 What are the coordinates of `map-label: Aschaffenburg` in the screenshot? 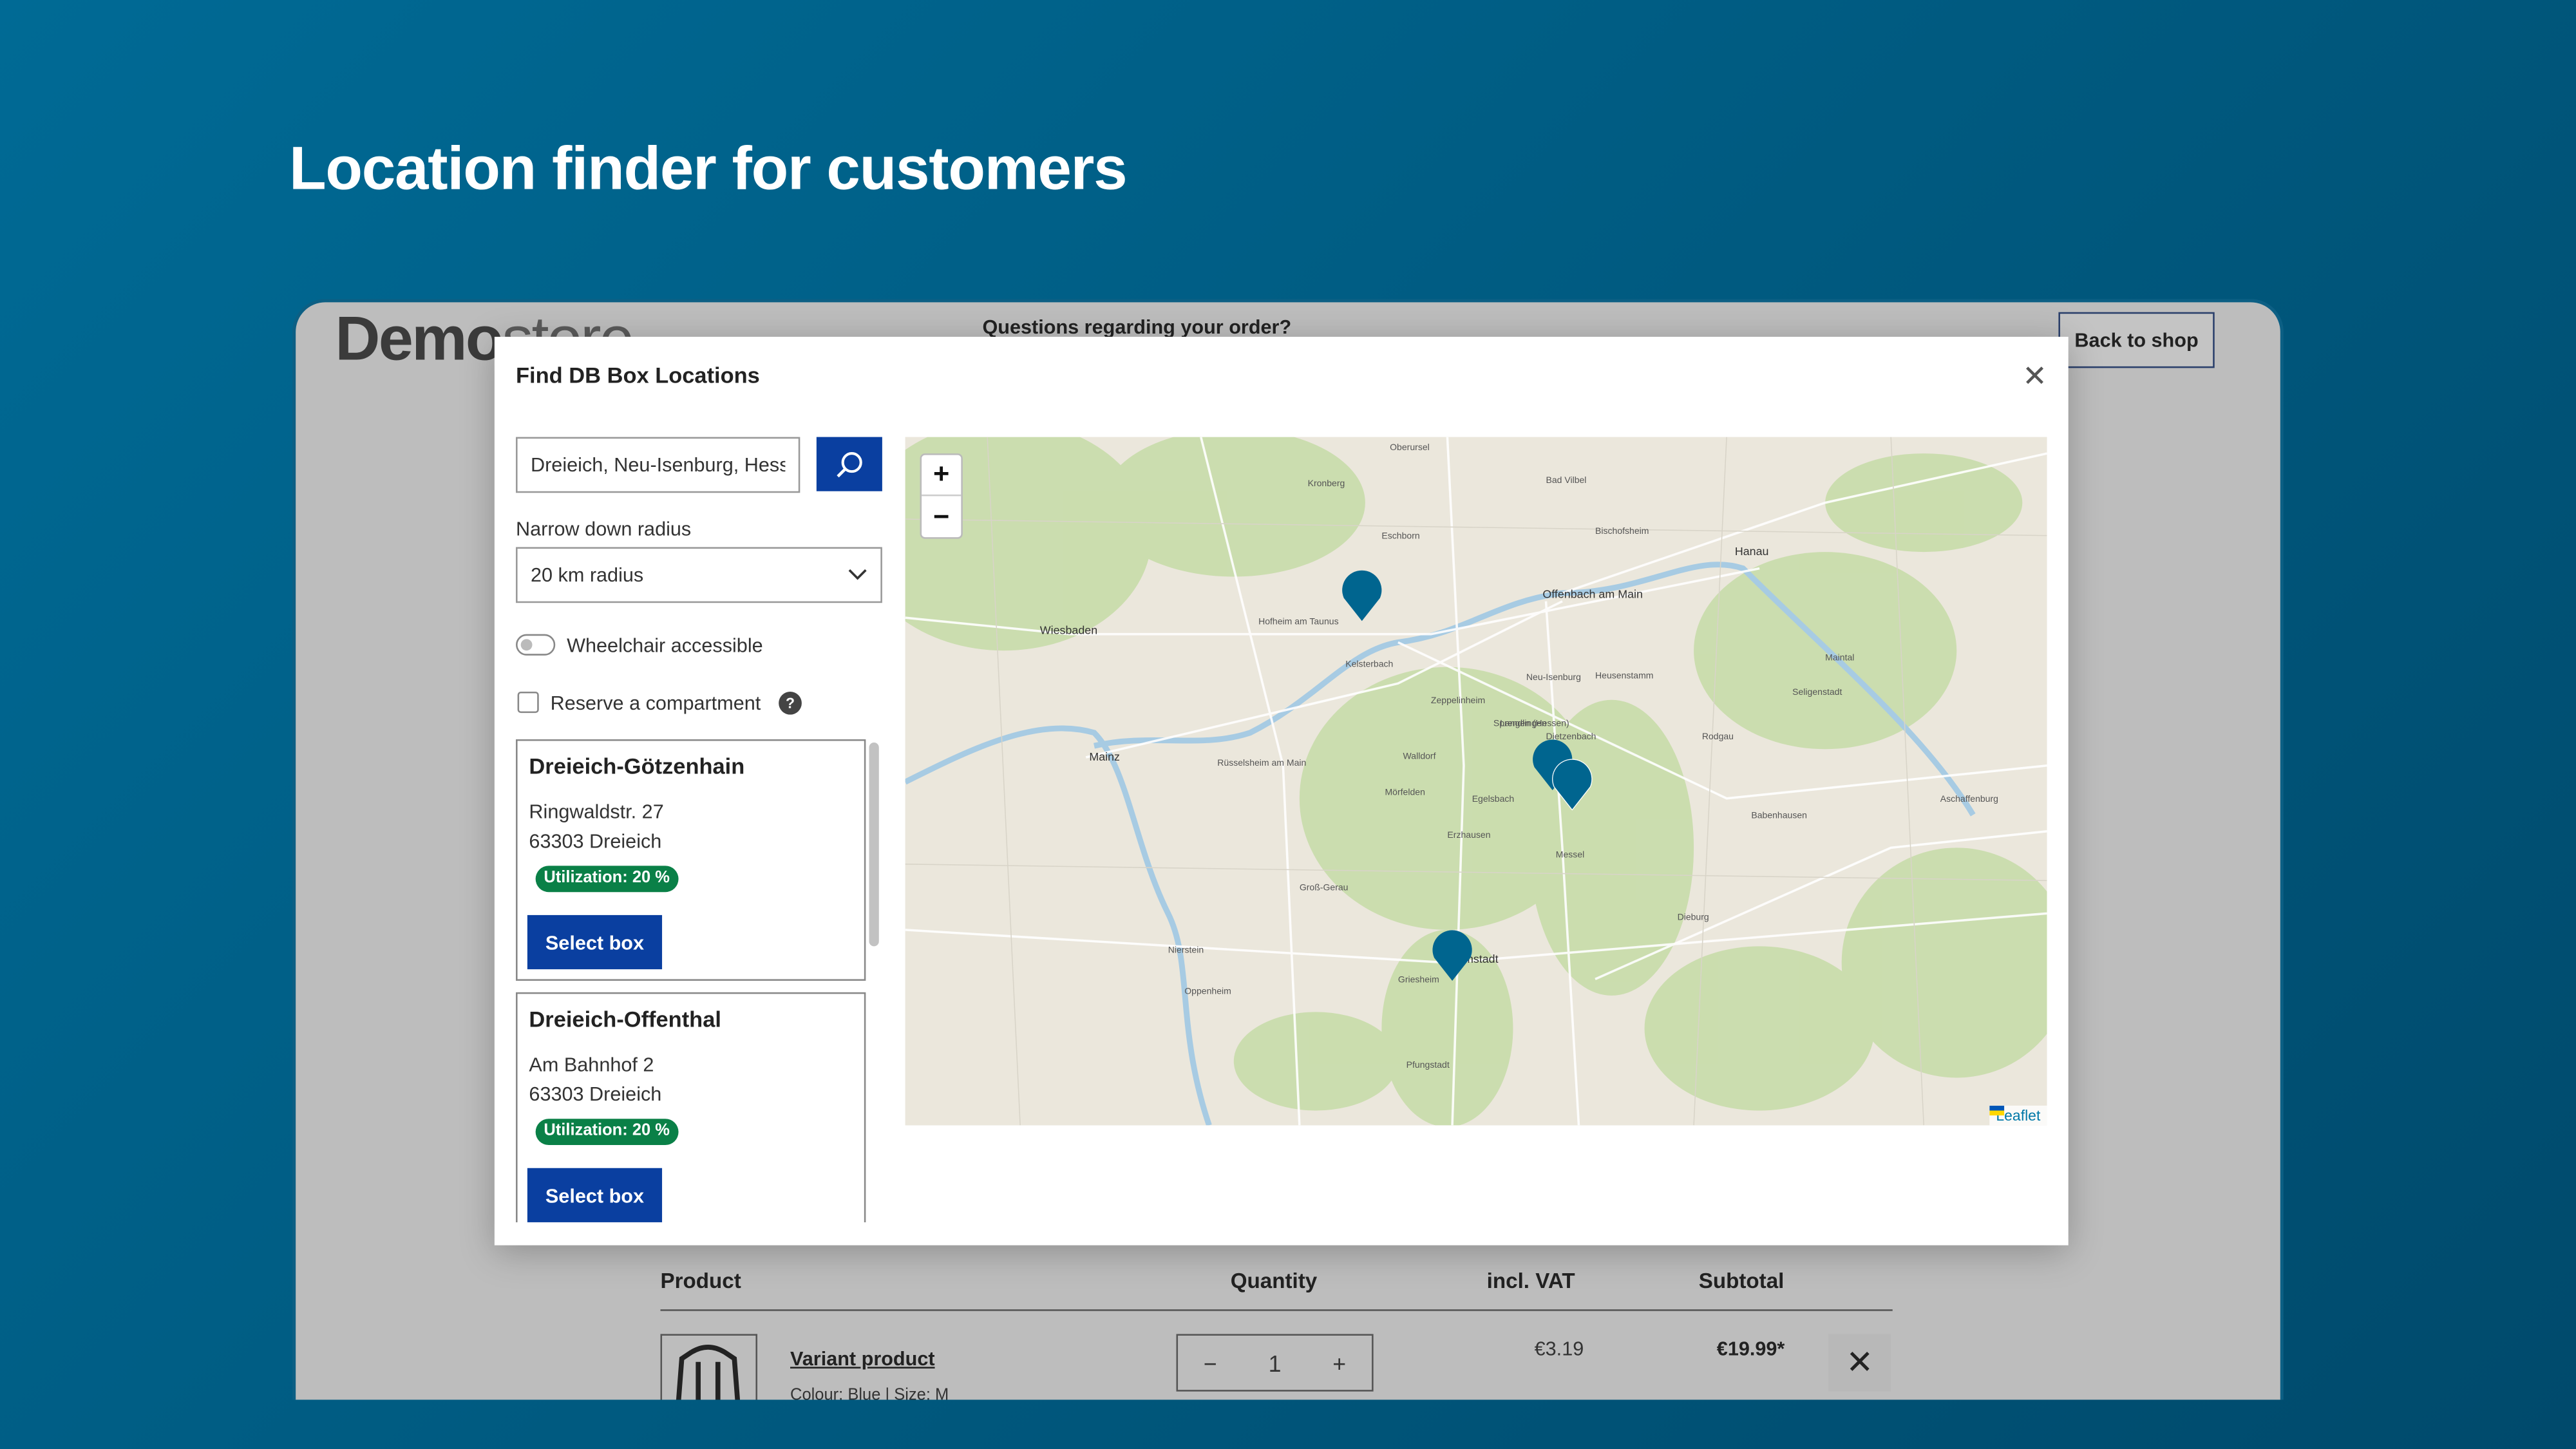 It's located at (1969, 800).